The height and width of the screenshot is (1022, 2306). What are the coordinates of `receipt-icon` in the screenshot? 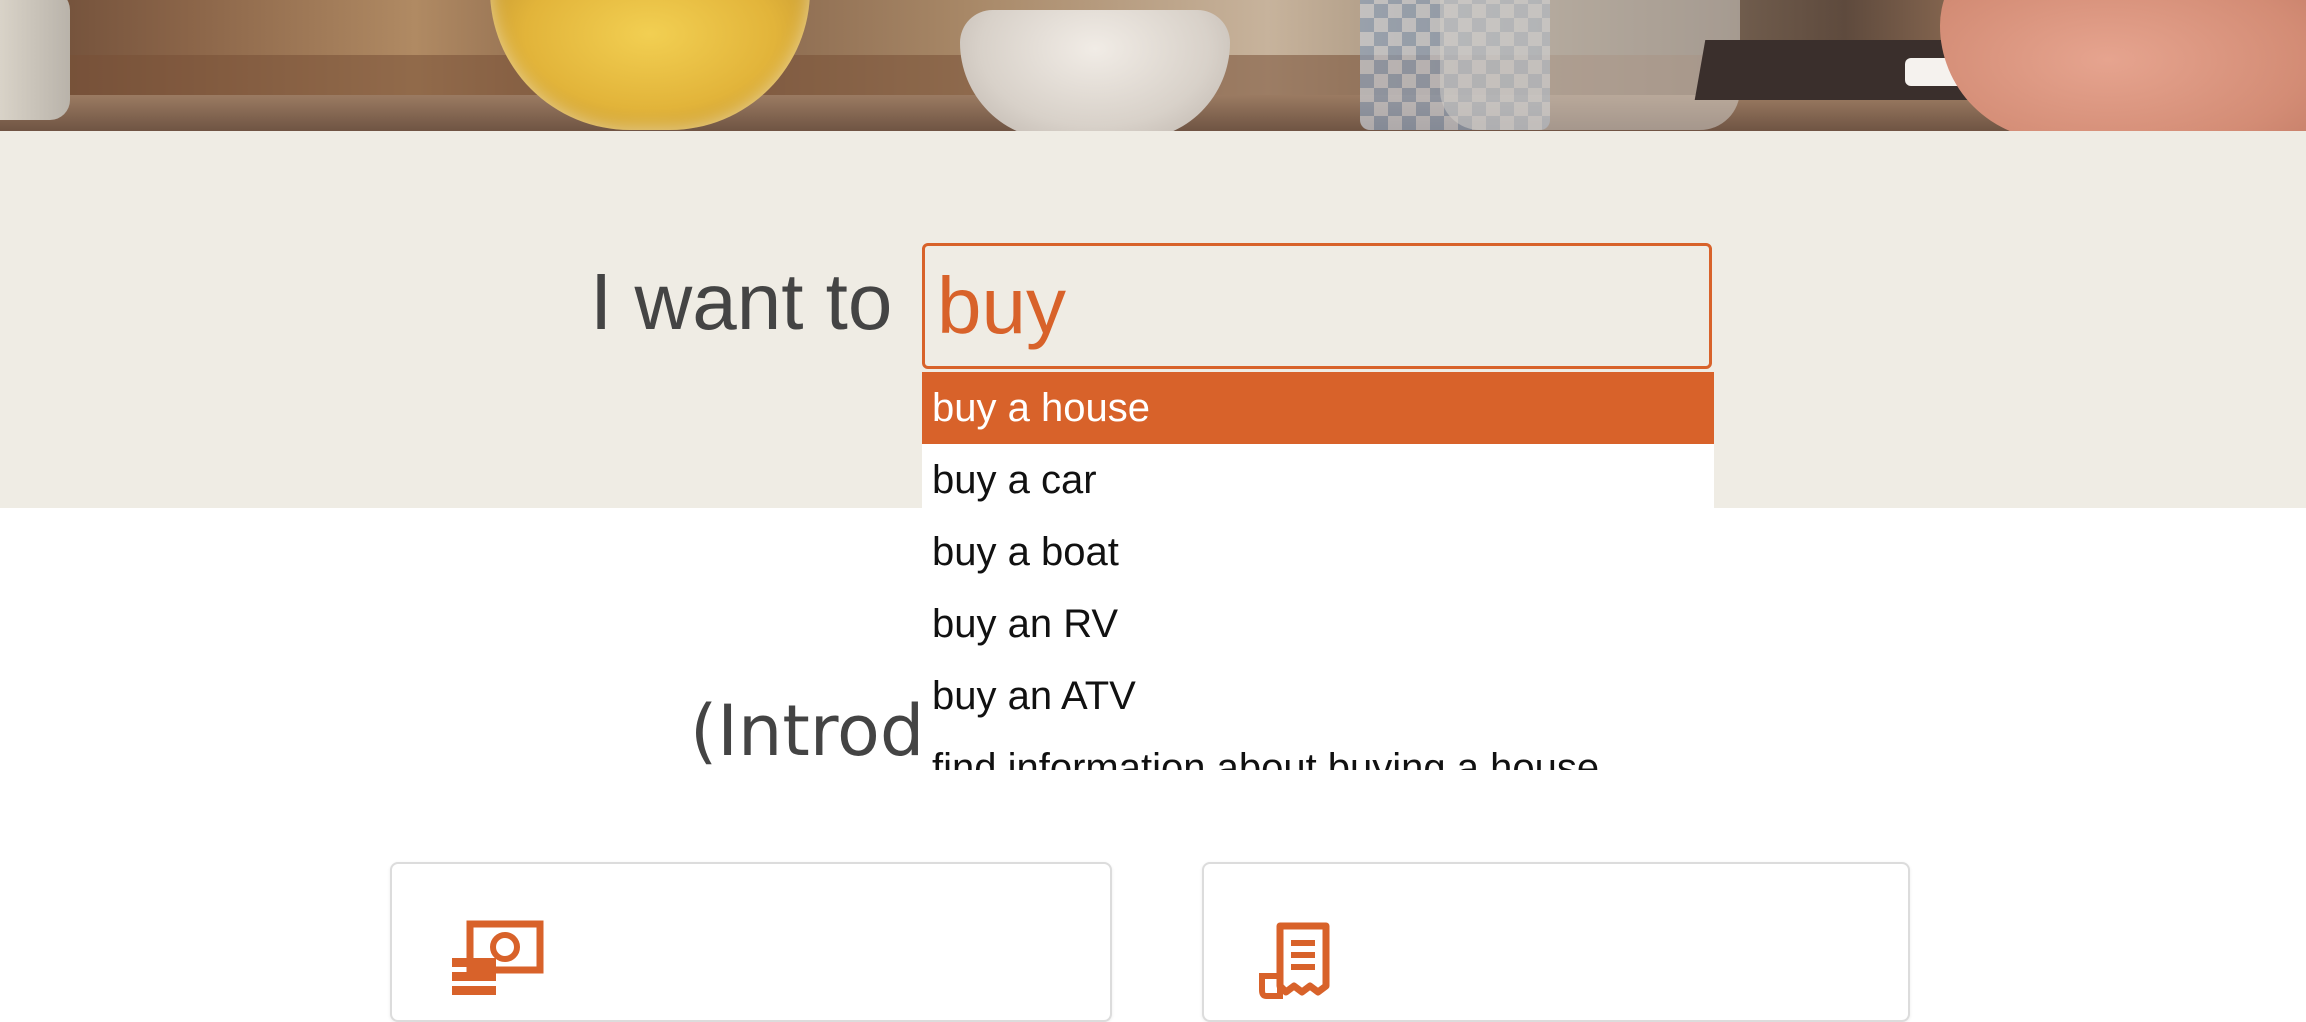 It's located at (1296, 962).